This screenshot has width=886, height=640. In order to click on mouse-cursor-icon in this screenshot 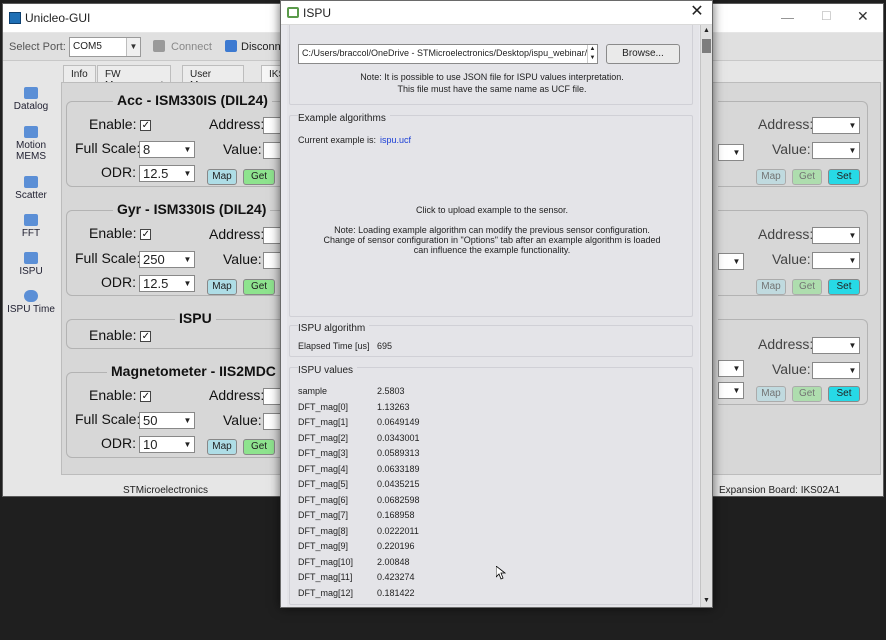, I will do `click(501, 573)`.